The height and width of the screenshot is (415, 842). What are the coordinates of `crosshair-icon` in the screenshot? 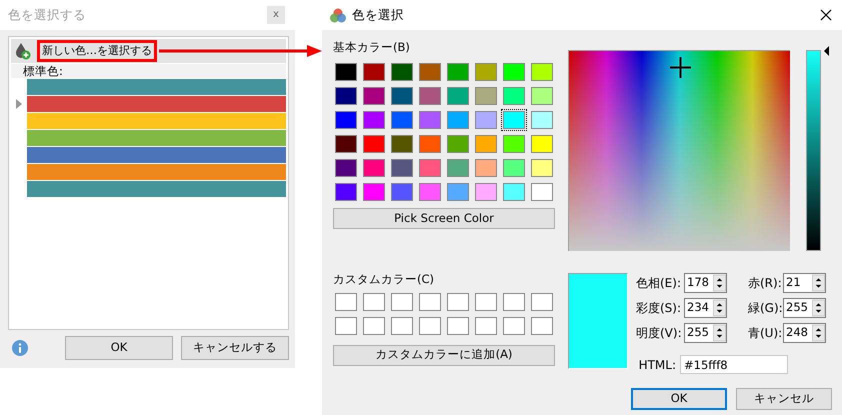 It's located at (680, 67).